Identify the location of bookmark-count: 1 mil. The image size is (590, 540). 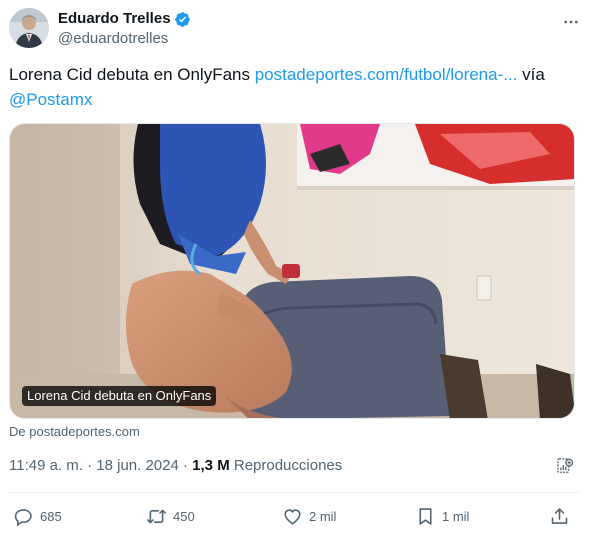
(456, 516).